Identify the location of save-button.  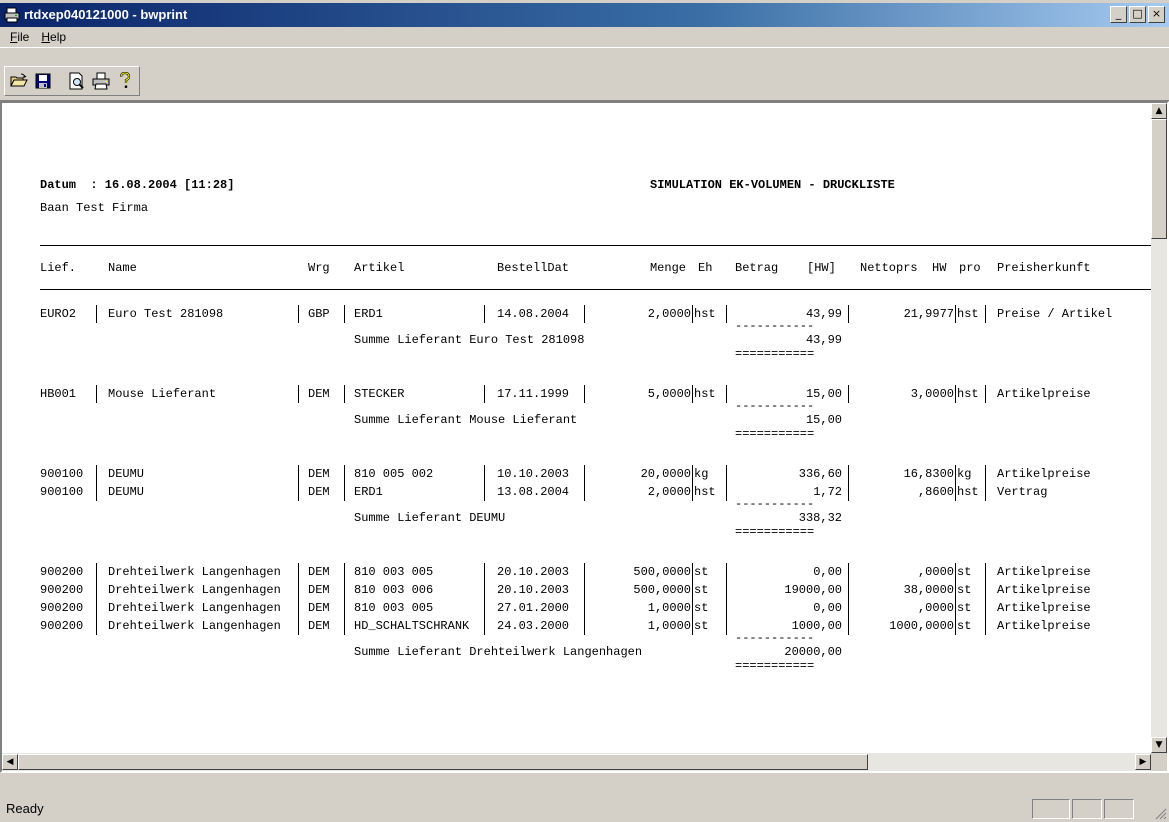
(43, 81).